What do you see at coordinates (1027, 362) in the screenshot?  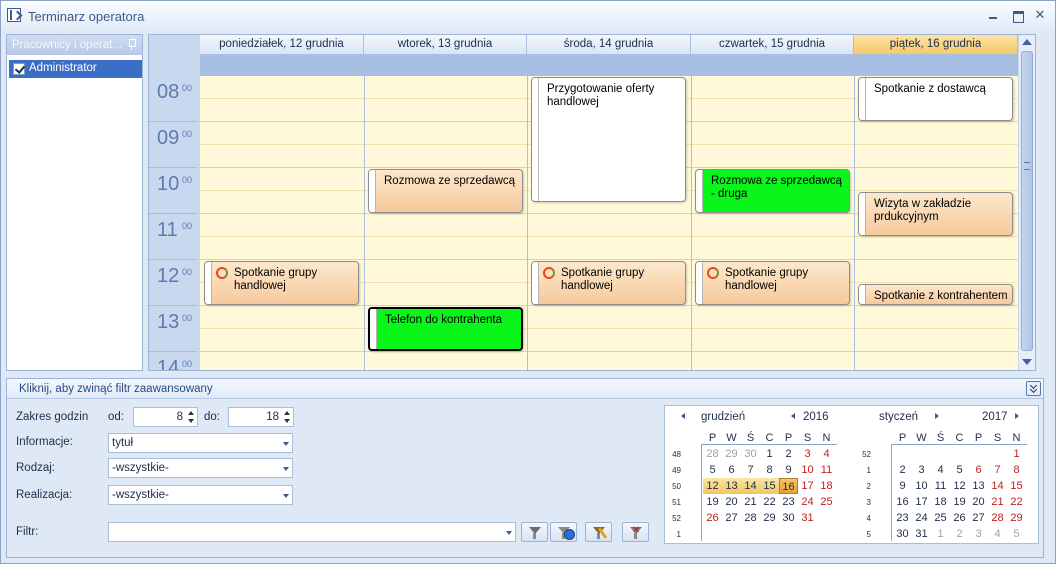 I see `scroll-down-arrow-icon` at bounding box center [1027, 362].